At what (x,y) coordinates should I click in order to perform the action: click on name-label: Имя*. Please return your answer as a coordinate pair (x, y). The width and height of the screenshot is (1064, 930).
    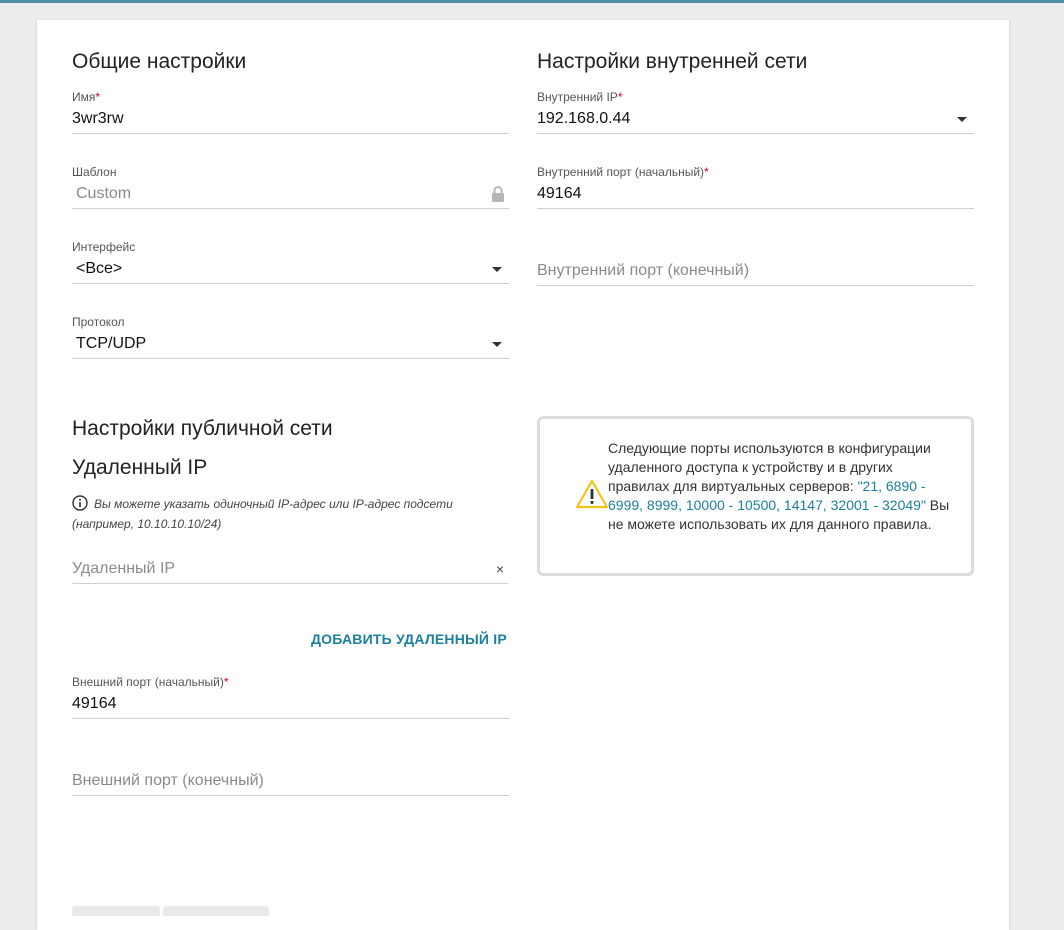
    Looking at the image, I should click on (86, 97).